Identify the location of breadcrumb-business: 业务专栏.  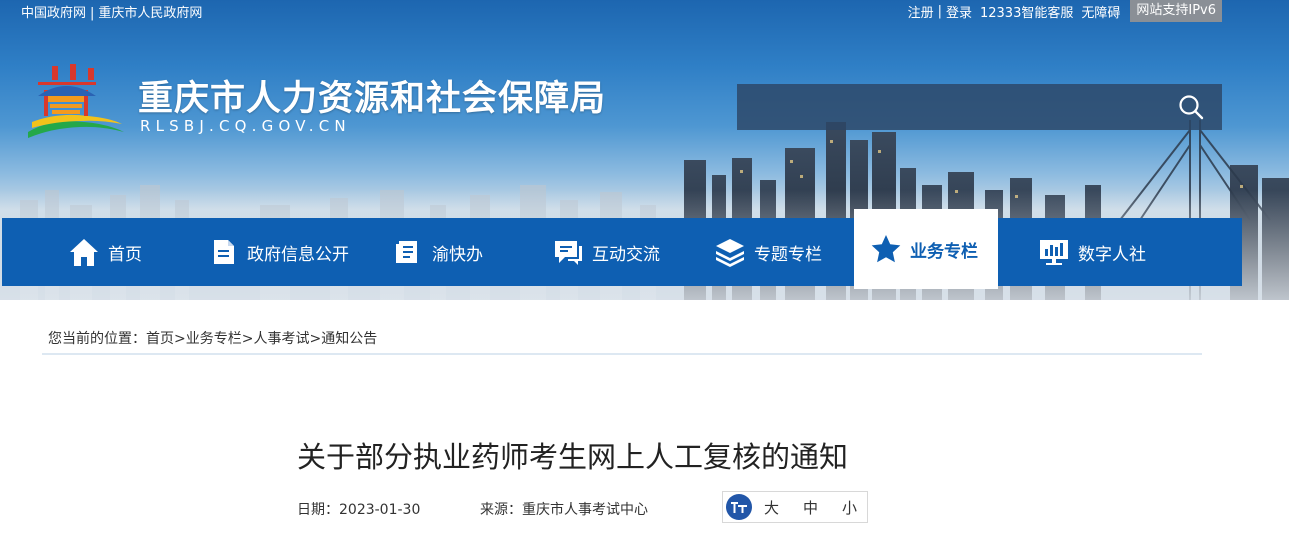
(214, 339).